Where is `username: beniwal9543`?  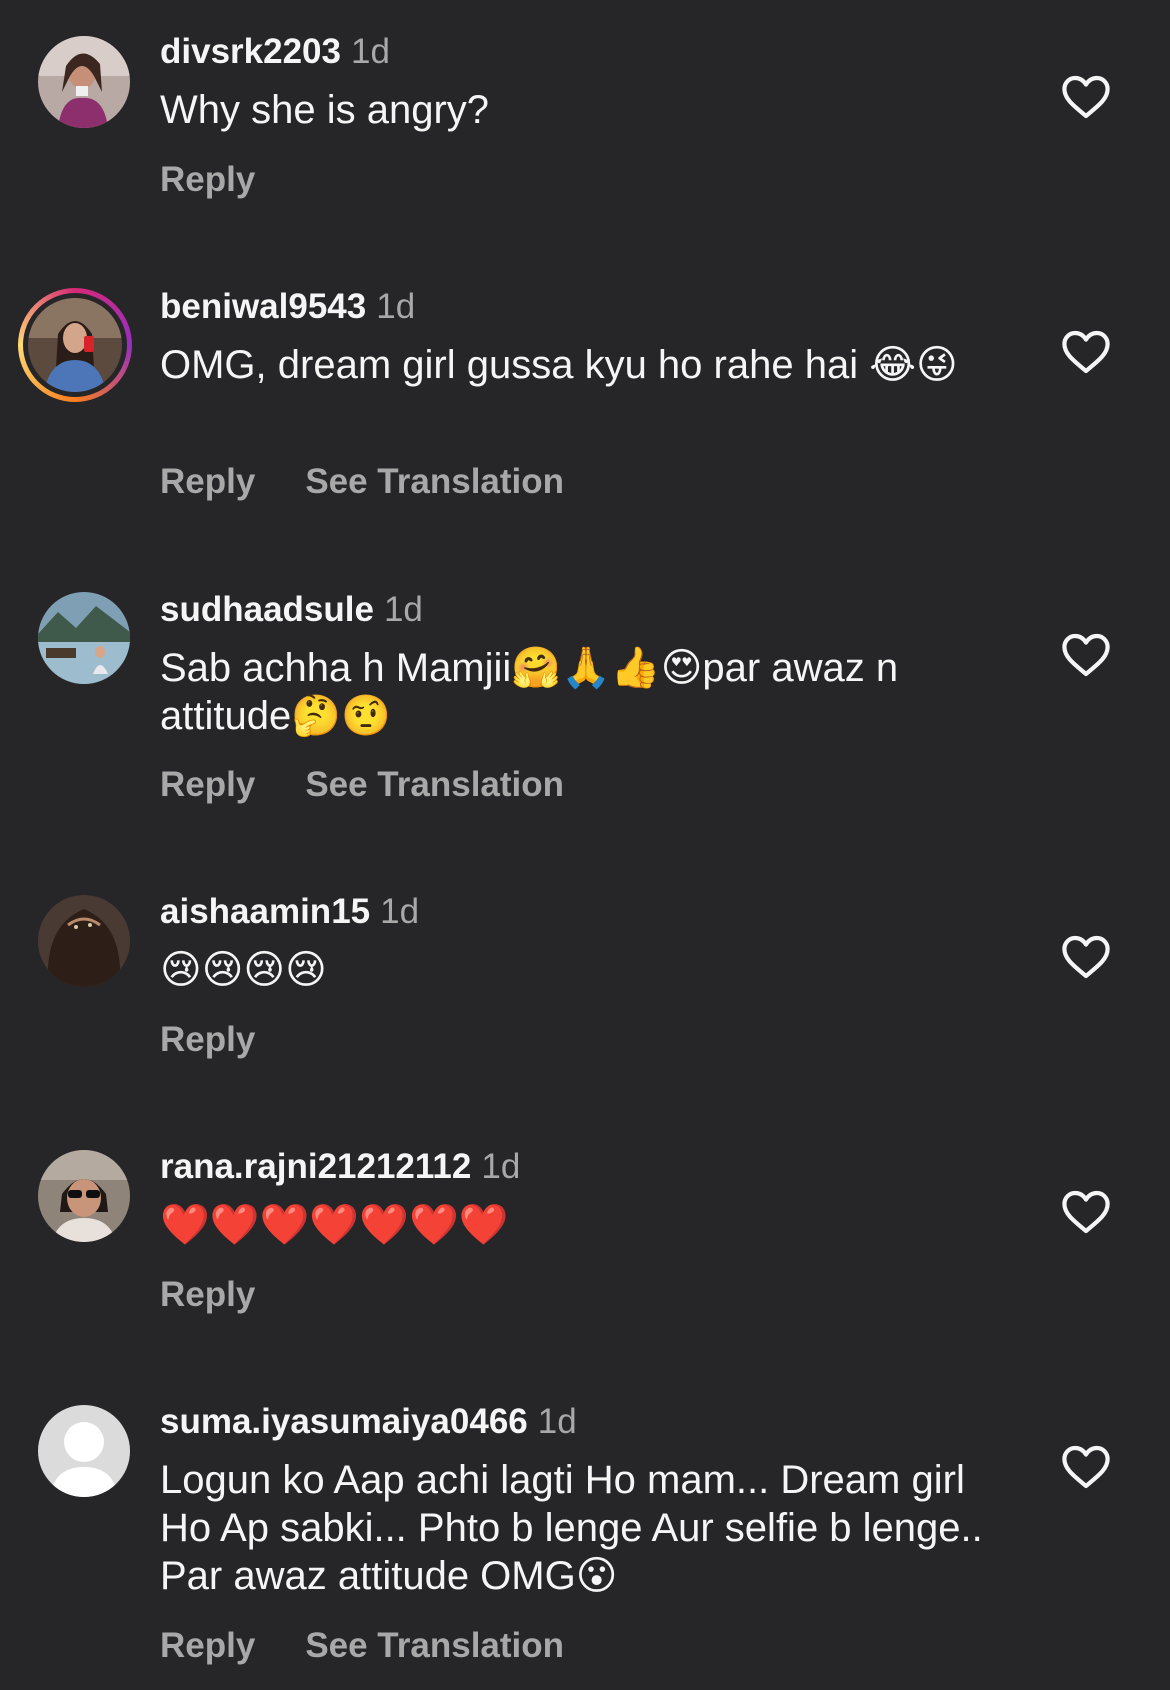
username: beniwal9543 is located at coordinates (263, 306).